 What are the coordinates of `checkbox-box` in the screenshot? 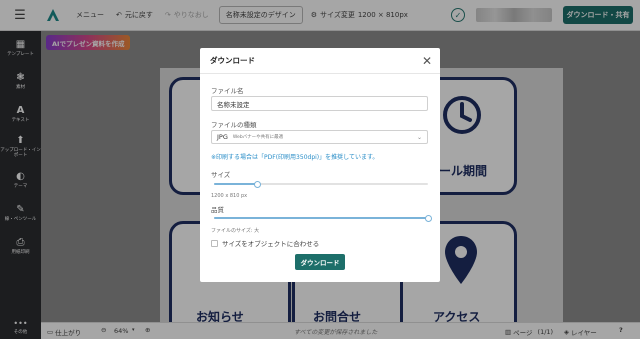 It's located at (214, 243).